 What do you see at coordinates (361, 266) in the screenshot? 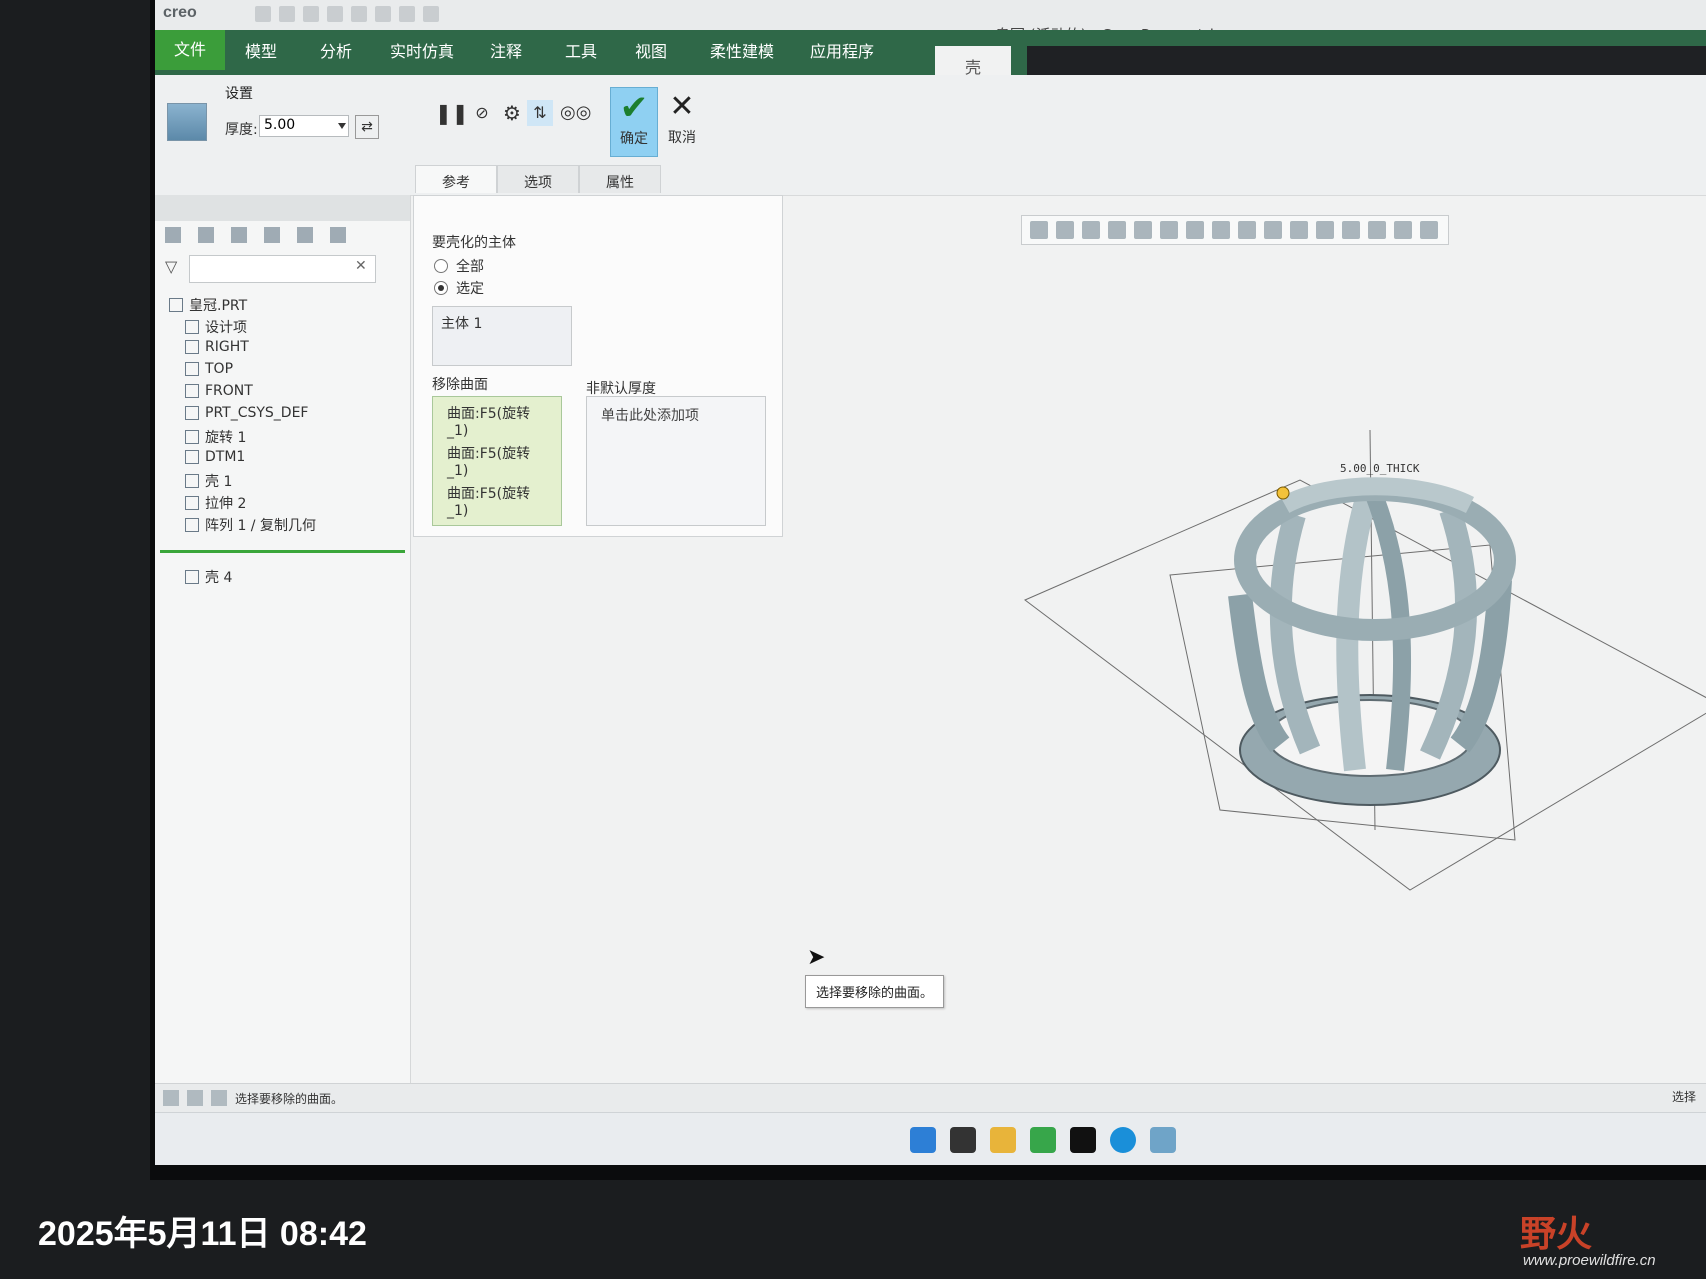
I see `clear-icon: ✕` at bounding box center [361, 266].